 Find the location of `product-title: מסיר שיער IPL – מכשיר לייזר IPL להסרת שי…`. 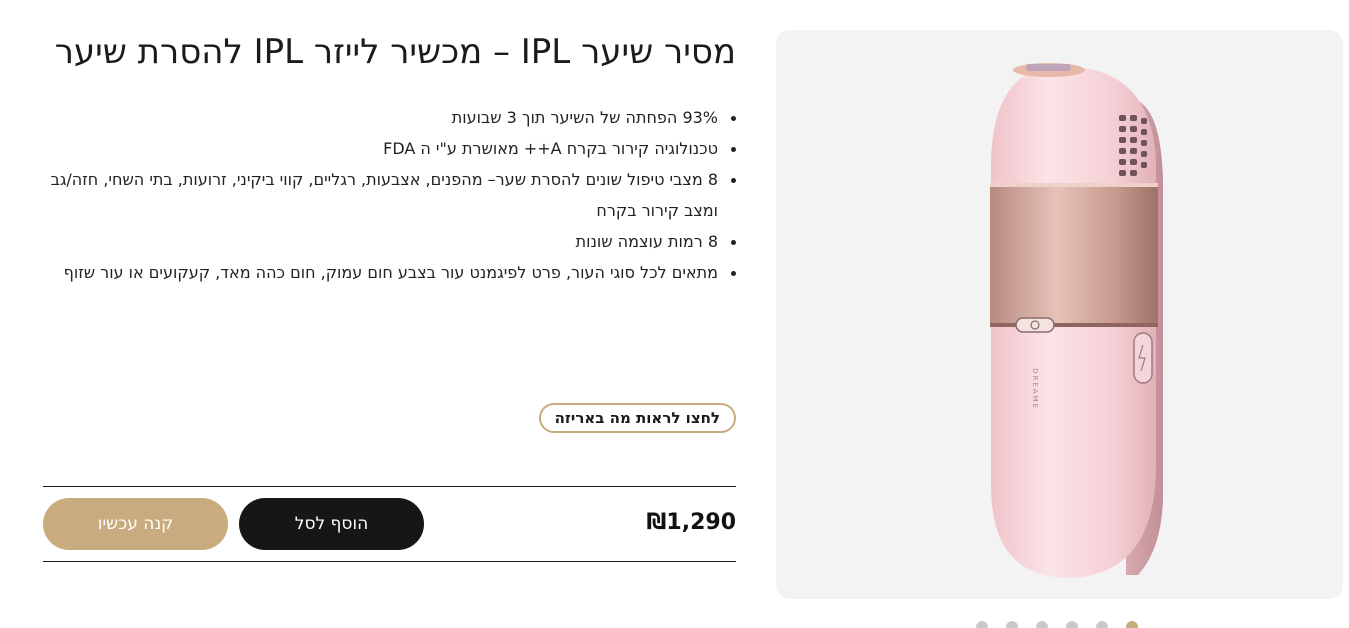

product-title: מסיר שיער IPL – מכשיר לייזר IPL להסרת שי… is located at coordinates (395, 52).